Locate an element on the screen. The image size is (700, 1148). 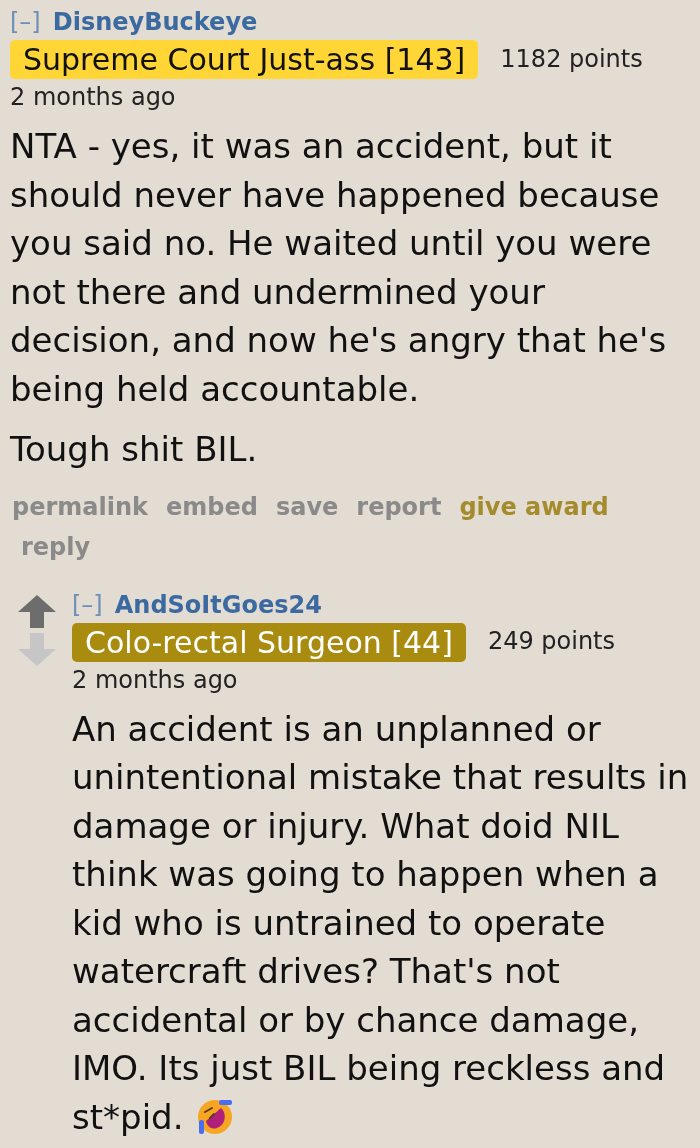
give-award-link: give award is located at coordinates (534, 506).